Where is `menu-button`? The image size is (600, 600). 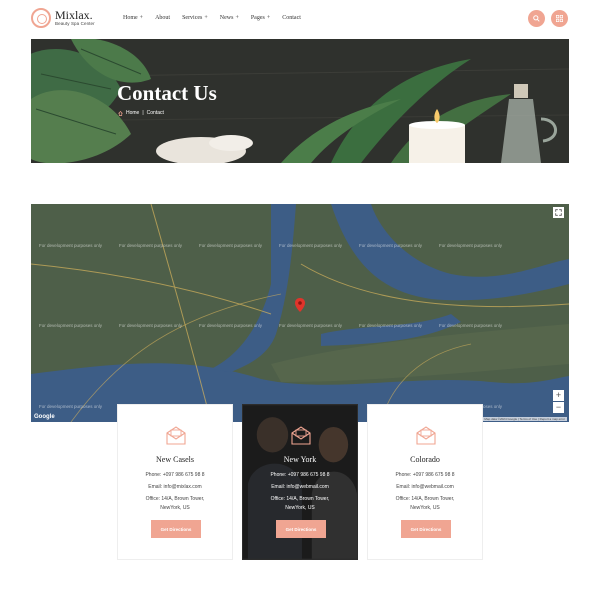 menu-button is located at coordinates (559, 18).